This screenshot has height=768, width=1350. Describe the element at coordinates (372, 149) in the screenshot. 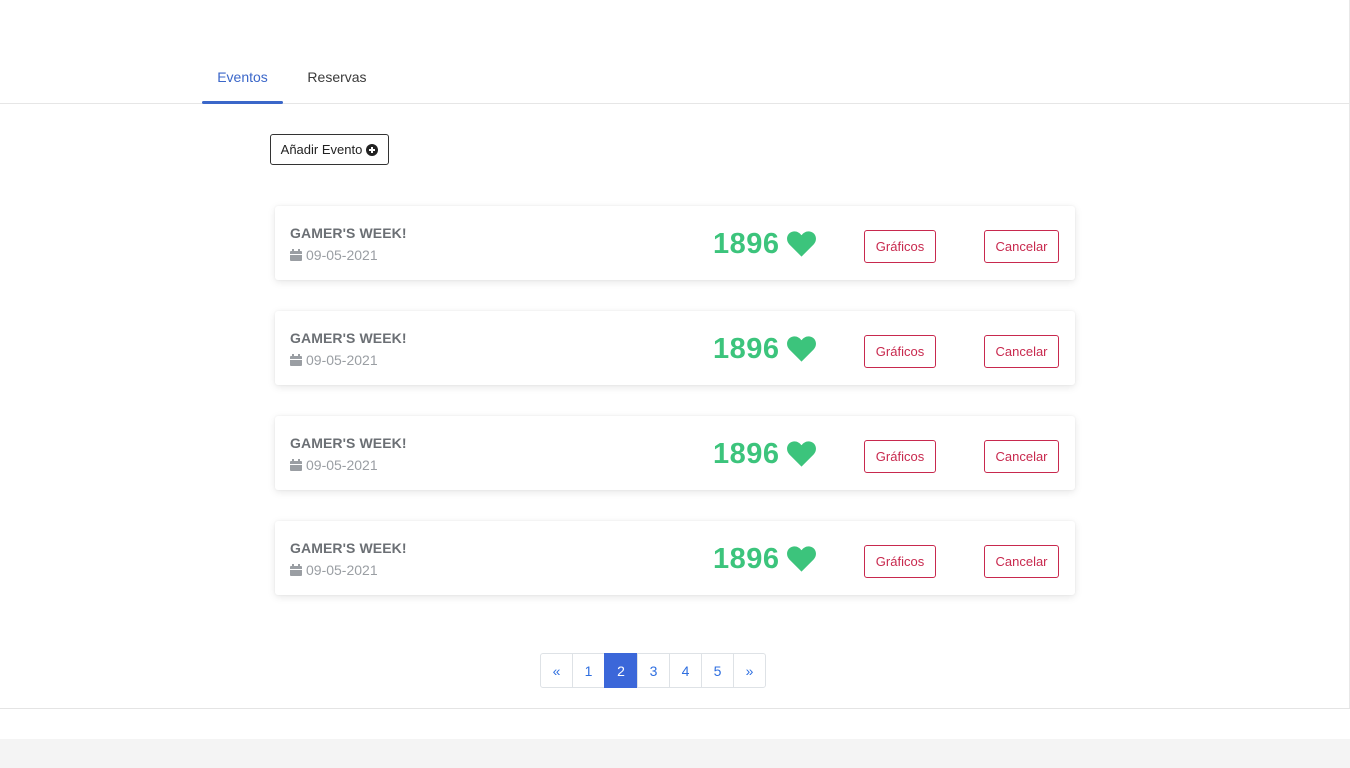

I see `plus-circle-icon` at that location.